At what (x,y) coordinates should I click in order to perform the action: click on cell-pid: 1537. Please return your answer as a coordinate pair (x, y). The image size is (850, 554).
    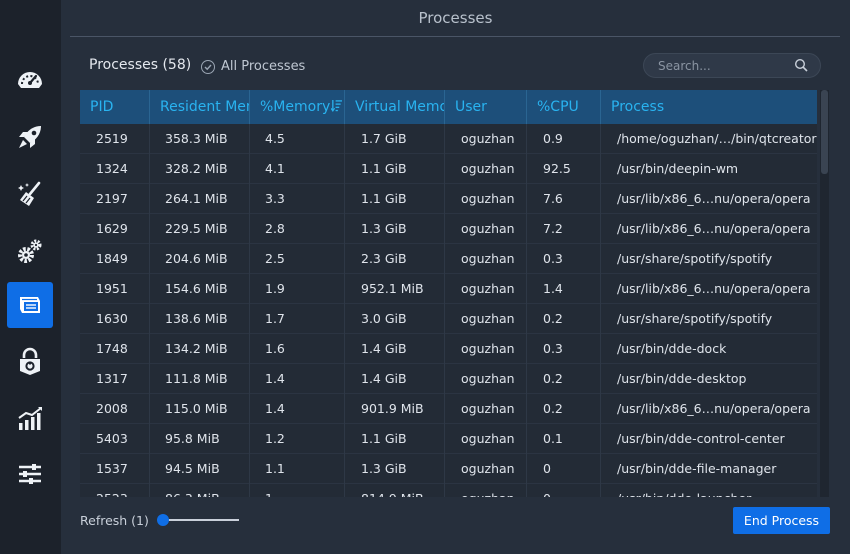
    Looking at the image, I should click on (115, 469).